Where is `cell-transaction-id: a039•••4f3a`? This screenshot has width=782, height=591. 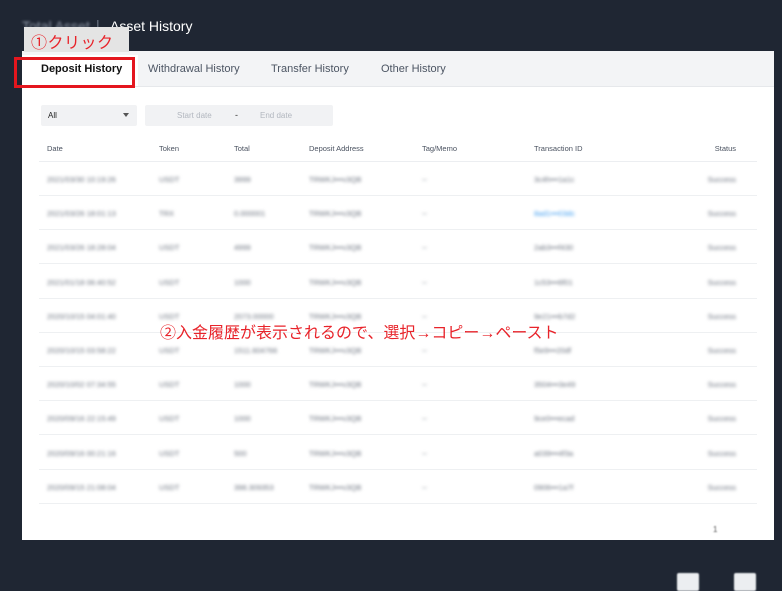
cell-transaction-id: a039•••4f3a is located at coordinates (554, 453).